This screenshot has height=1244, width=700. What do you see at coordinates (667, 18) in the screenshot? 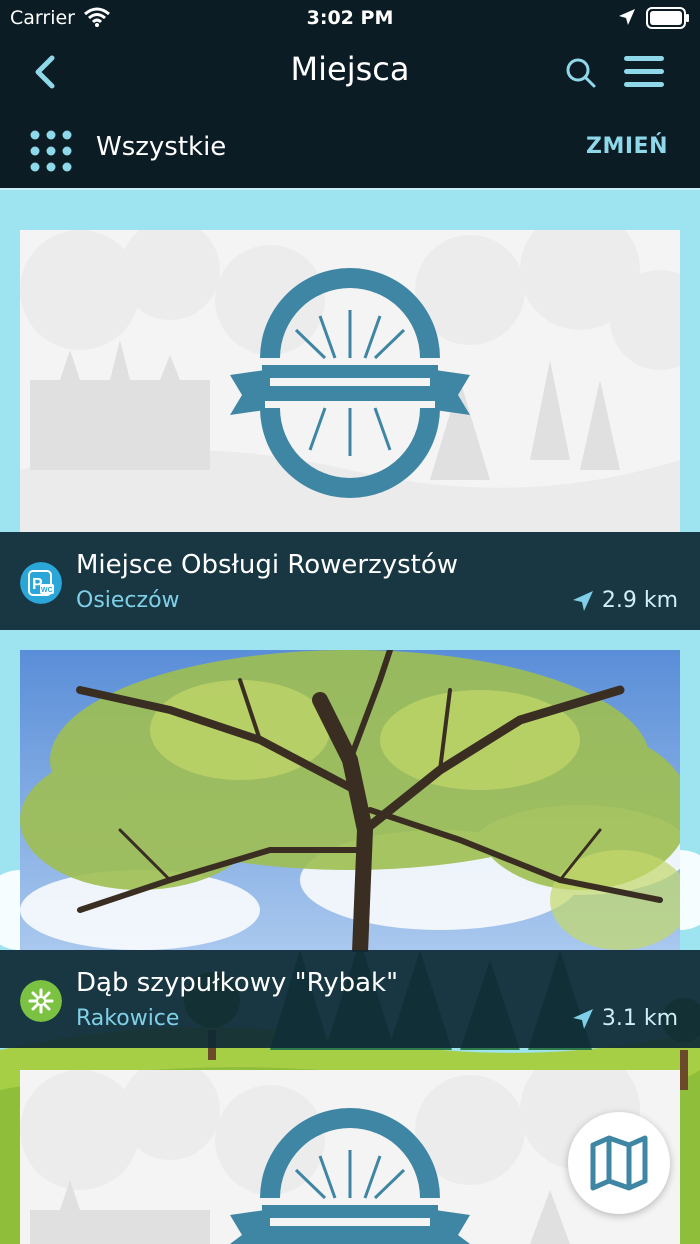
I see `battery-icon` at bounding box center [667, 18].